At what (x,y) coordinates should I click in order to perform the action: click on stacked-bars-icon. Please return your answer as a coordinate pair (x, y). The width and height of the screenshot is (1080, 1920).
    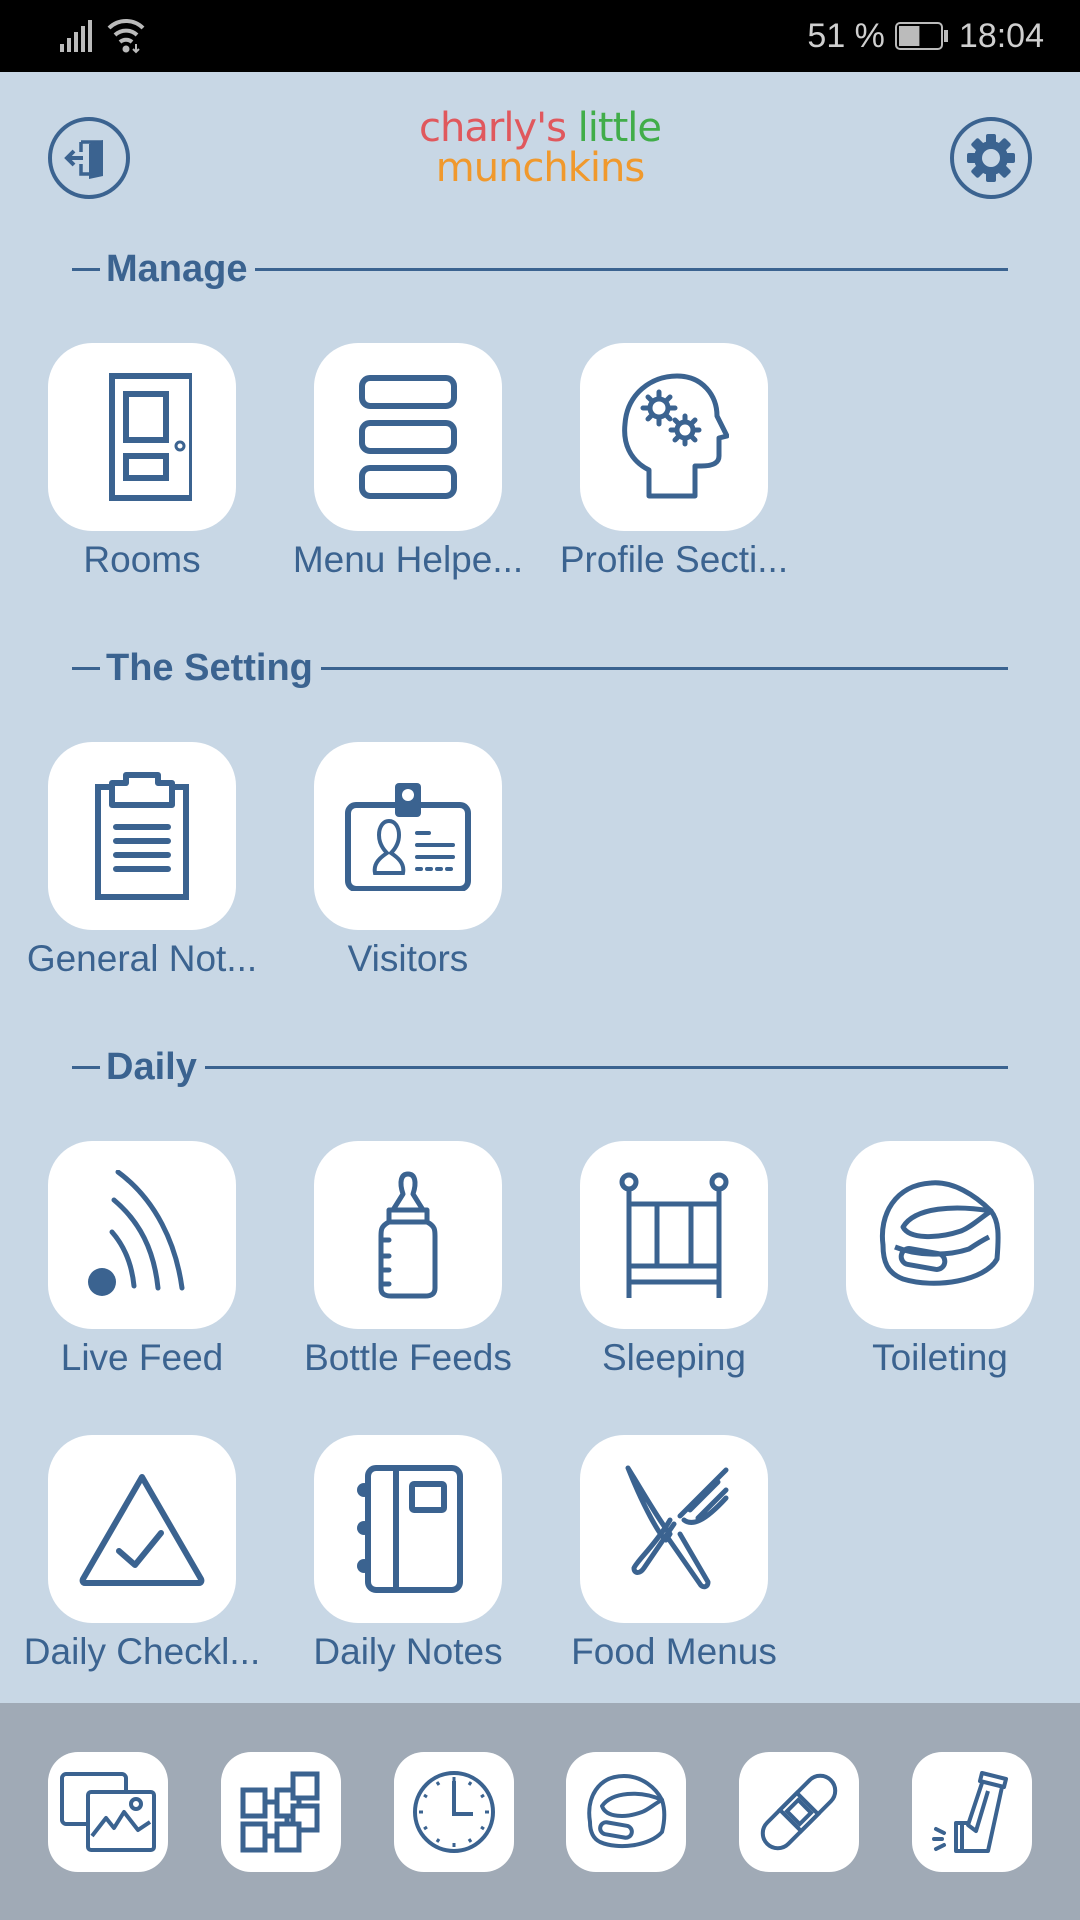
    Looking at the image, I should click on (408, 437).